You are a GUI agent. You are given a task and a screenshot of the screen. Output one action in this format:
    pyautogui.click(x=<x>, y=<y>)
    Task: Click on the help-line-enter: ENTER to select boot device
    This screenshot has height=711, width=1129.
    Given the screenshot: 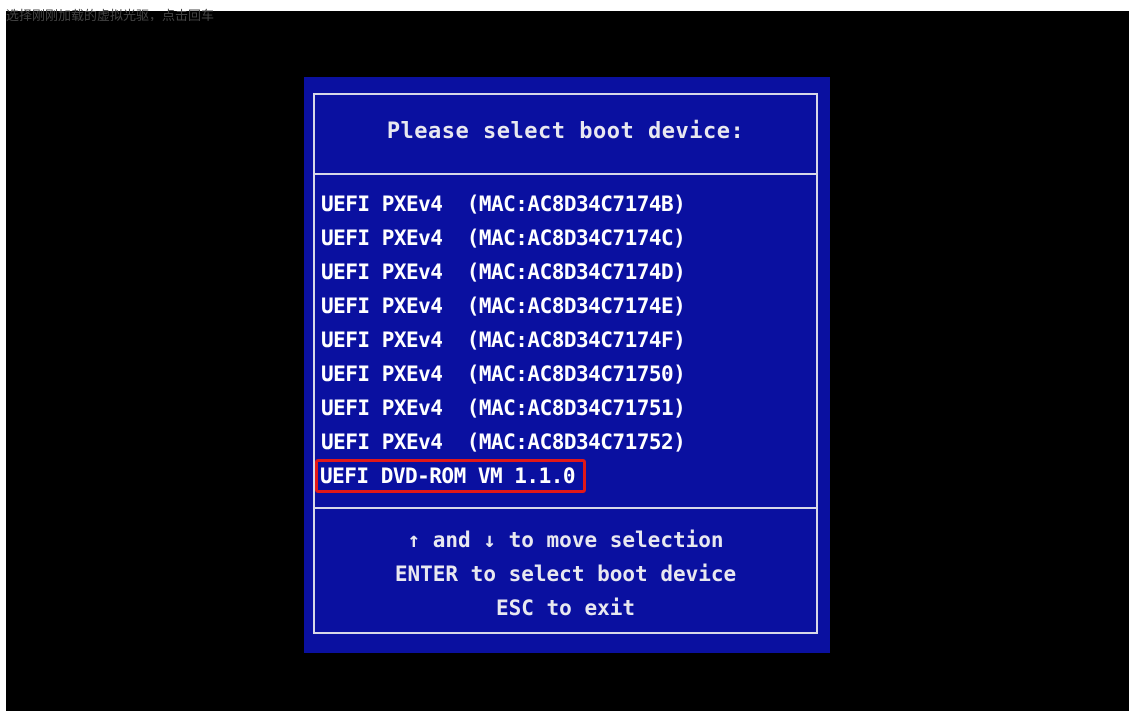 What is the action you would take?
    pyautogui.click(x=565, y=574)
    